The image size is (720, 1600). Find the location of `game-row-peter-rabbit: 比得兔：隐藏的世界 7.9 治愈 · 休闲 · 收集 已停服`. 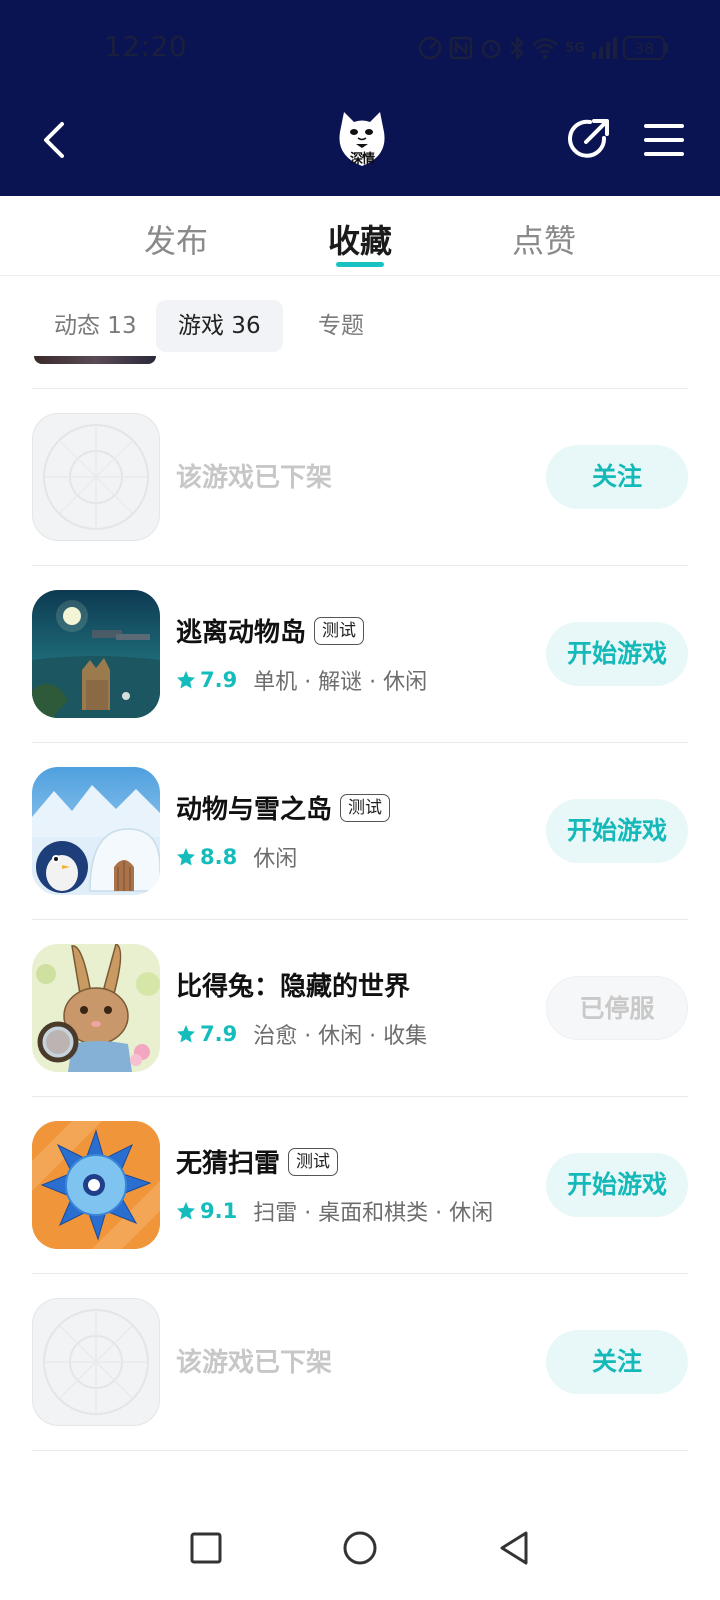

game-row-peter-rabbit: 比得兔：隐藏的世界 7.9 治愈 · 休闲 · 收集 已停服 is located at coordinates (360, 1007).